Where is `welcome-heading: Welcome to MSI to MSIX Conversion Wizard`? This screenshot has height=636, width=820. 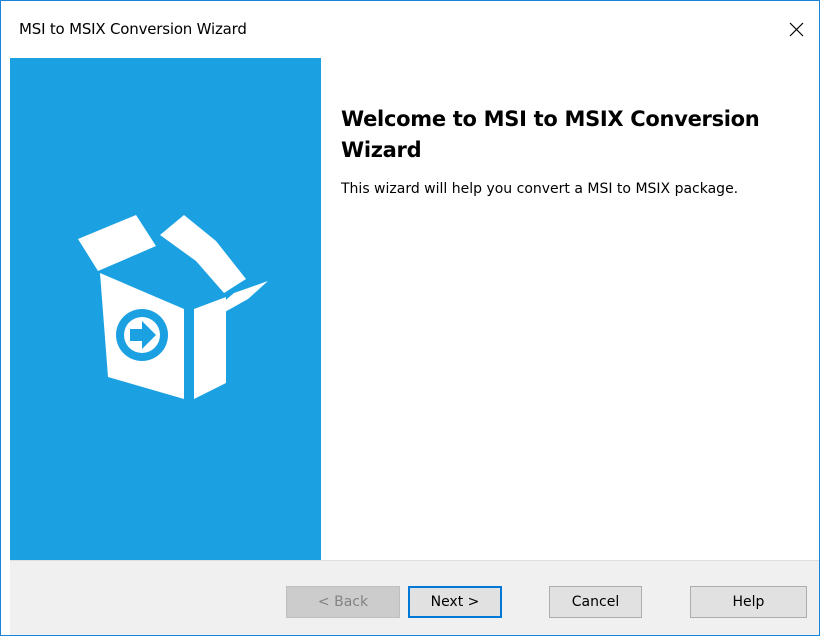 welcome-heading: Welcome to MSI to MSIX Conversion Wizard is located at coordinates (550, 134).